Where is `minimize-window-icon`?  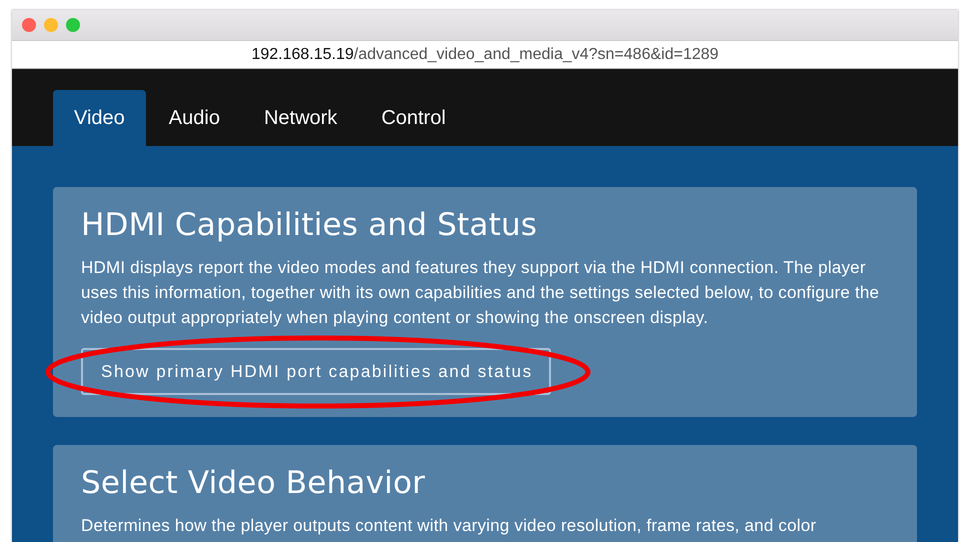 minimize-window-icon is located at coordinates (51, 25).